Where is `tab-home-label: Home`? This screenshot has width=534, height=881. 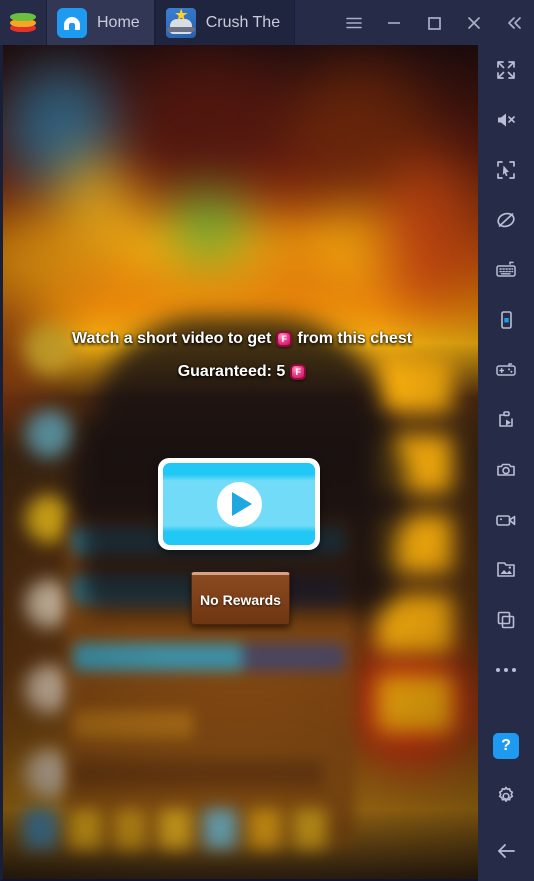
tab-home-label: Home is located at coordinates (118, 22).